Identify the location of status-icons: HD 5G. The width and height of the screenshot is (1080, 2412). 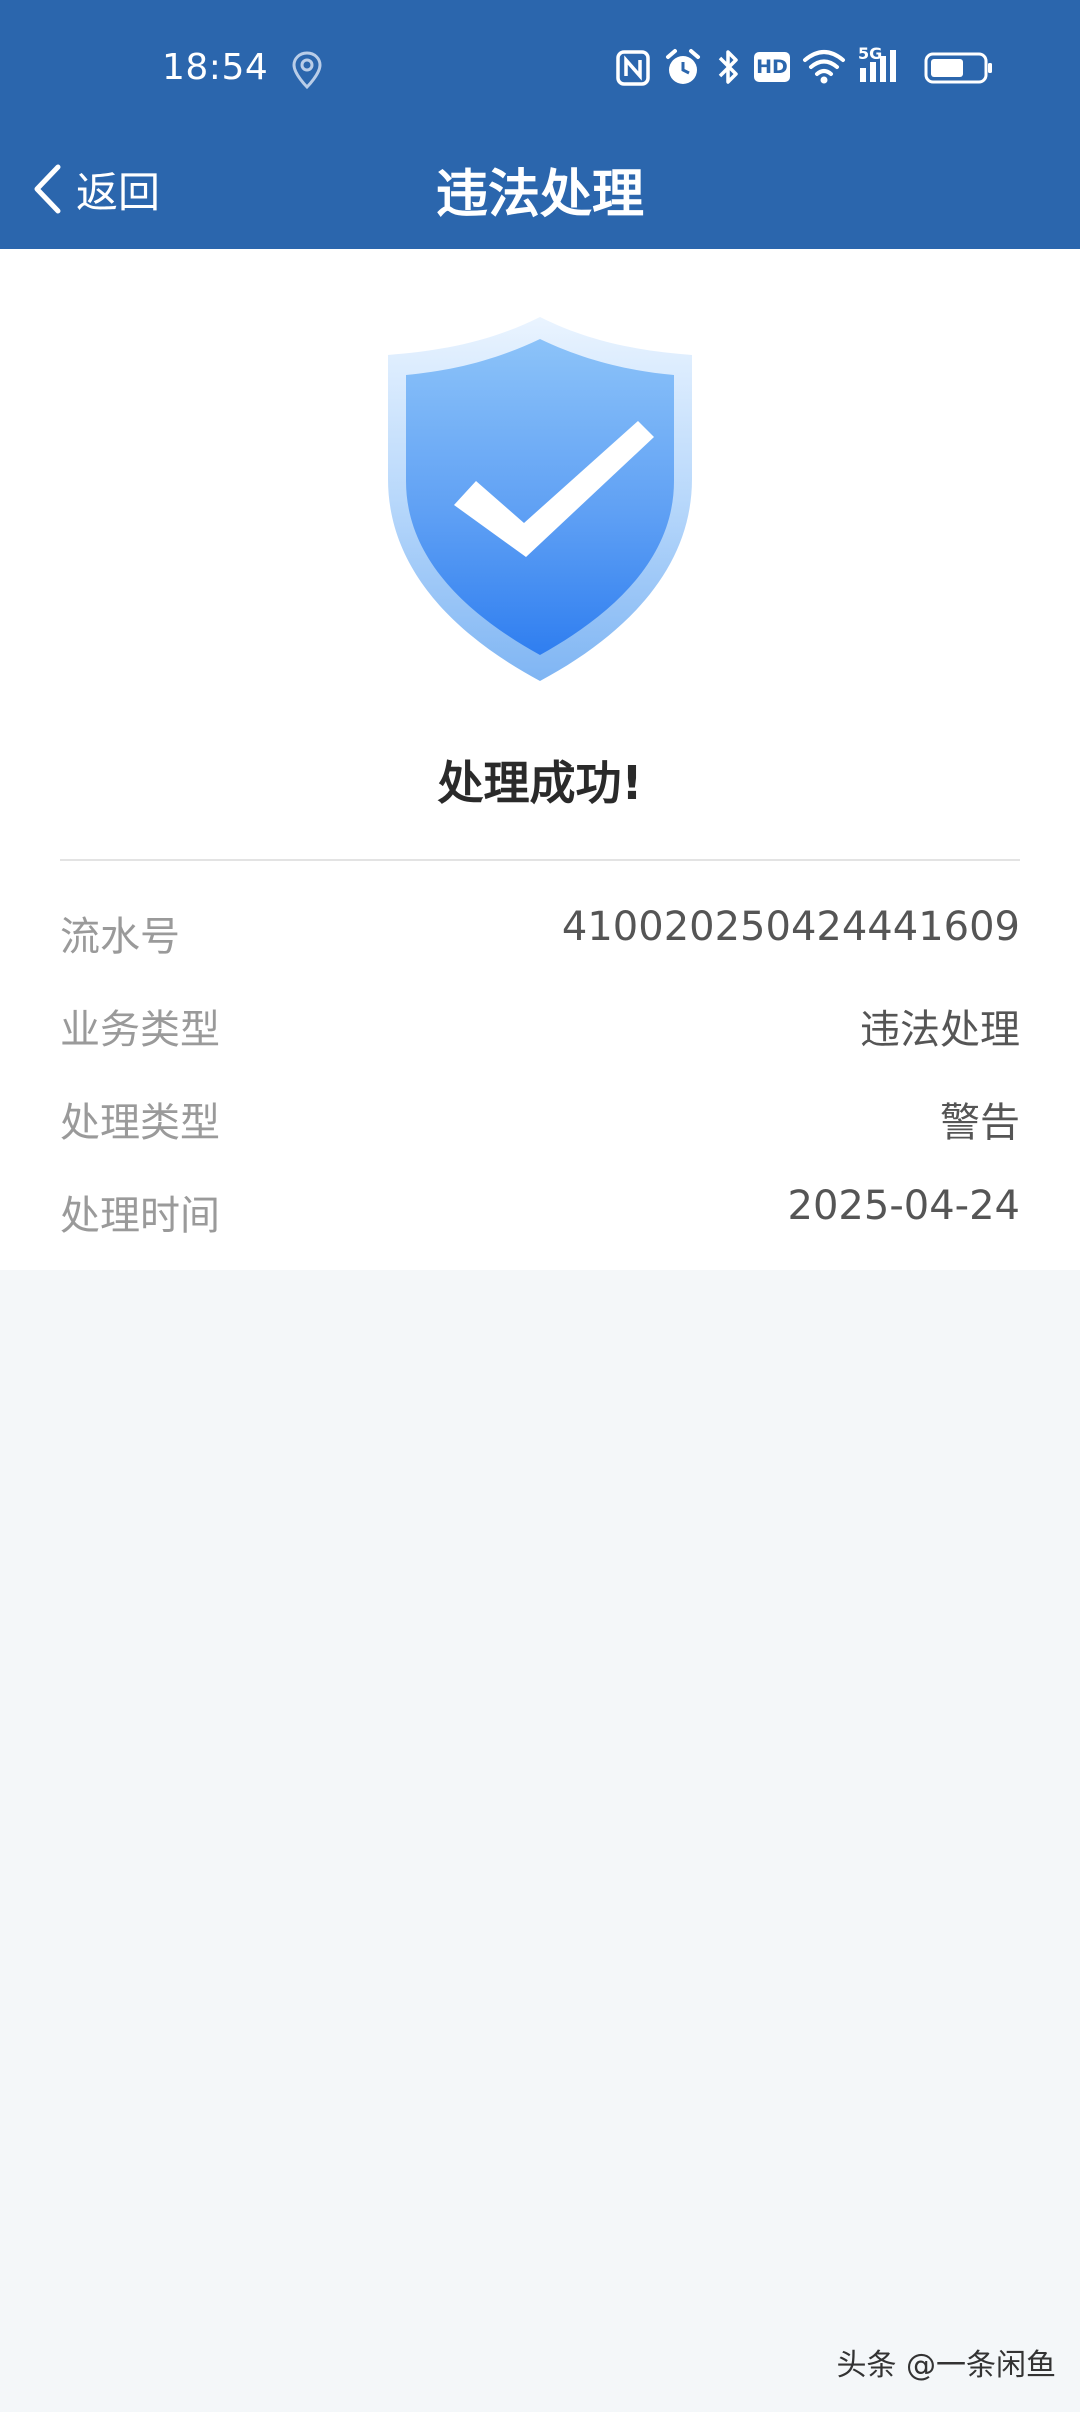
(804, 68).